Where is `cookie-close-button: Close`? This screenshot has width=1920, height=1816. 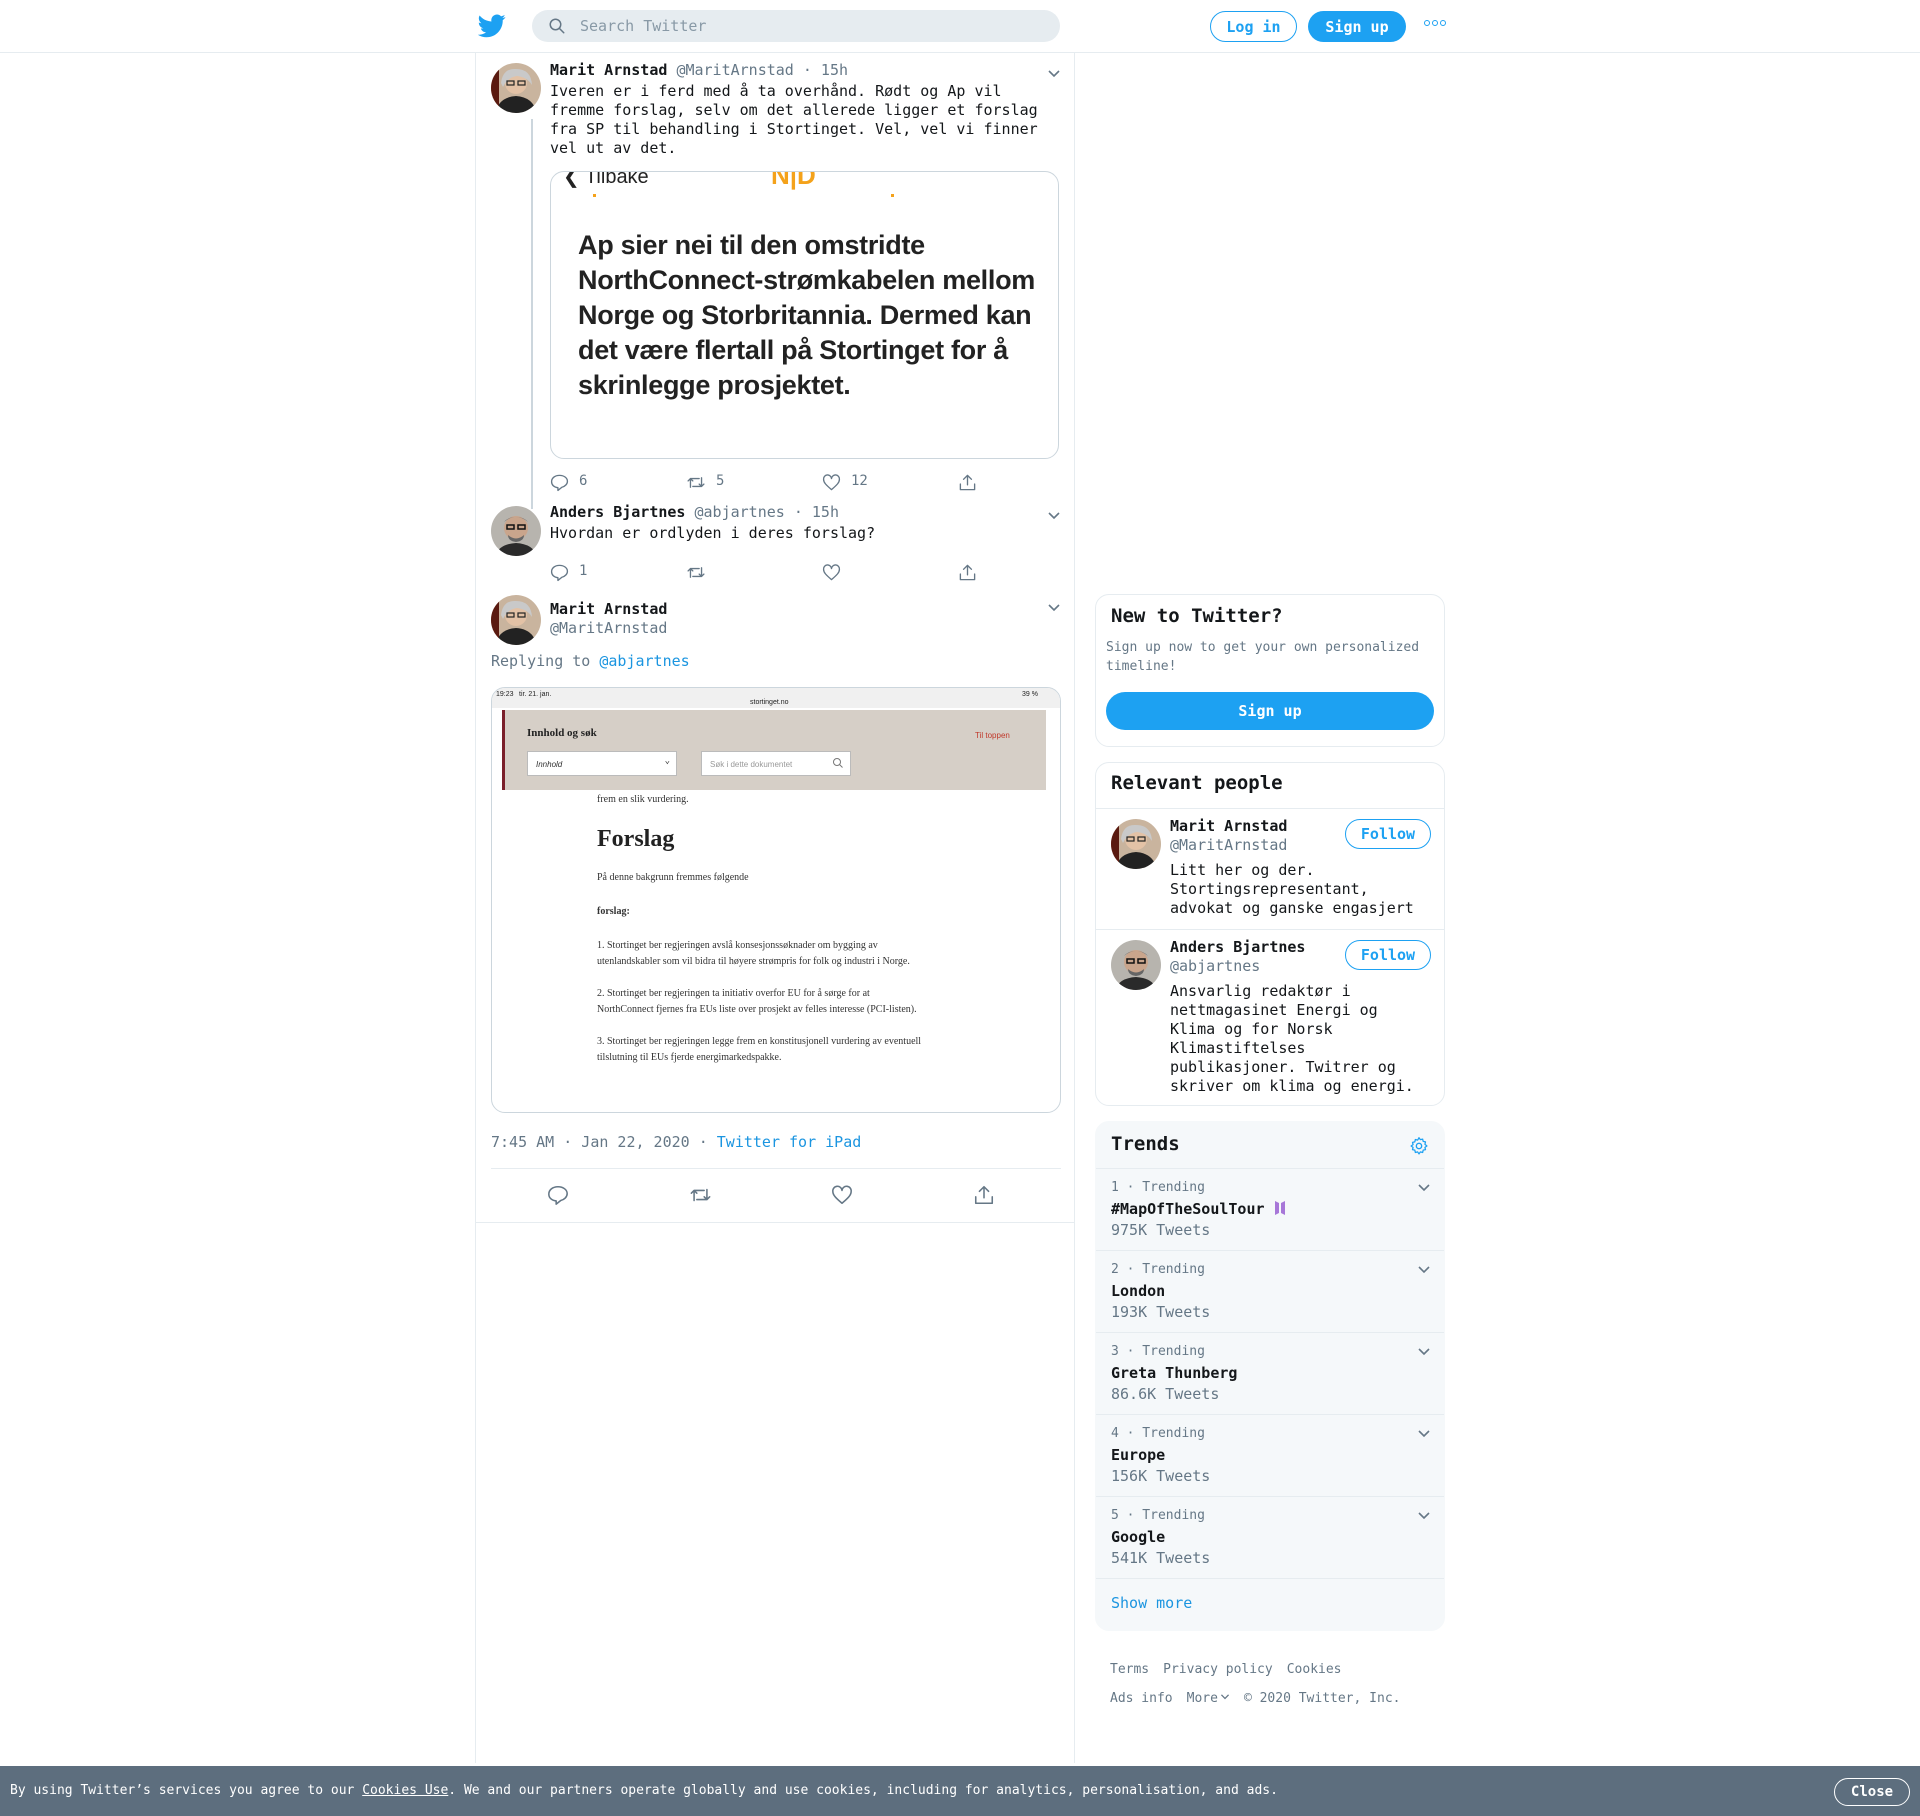
cookie-close-button: Close is located at coordinates (1872, 1792).